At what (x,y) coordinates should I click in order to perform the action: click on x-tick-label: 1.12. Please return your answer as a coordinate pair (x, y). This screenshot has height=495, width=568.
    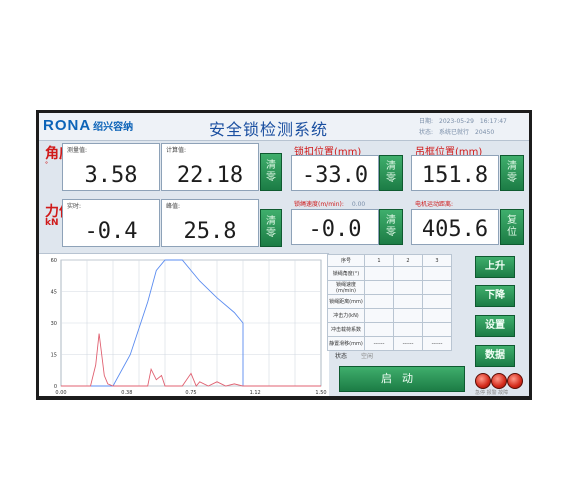
    Looking at the image, I should click on (255, 393).